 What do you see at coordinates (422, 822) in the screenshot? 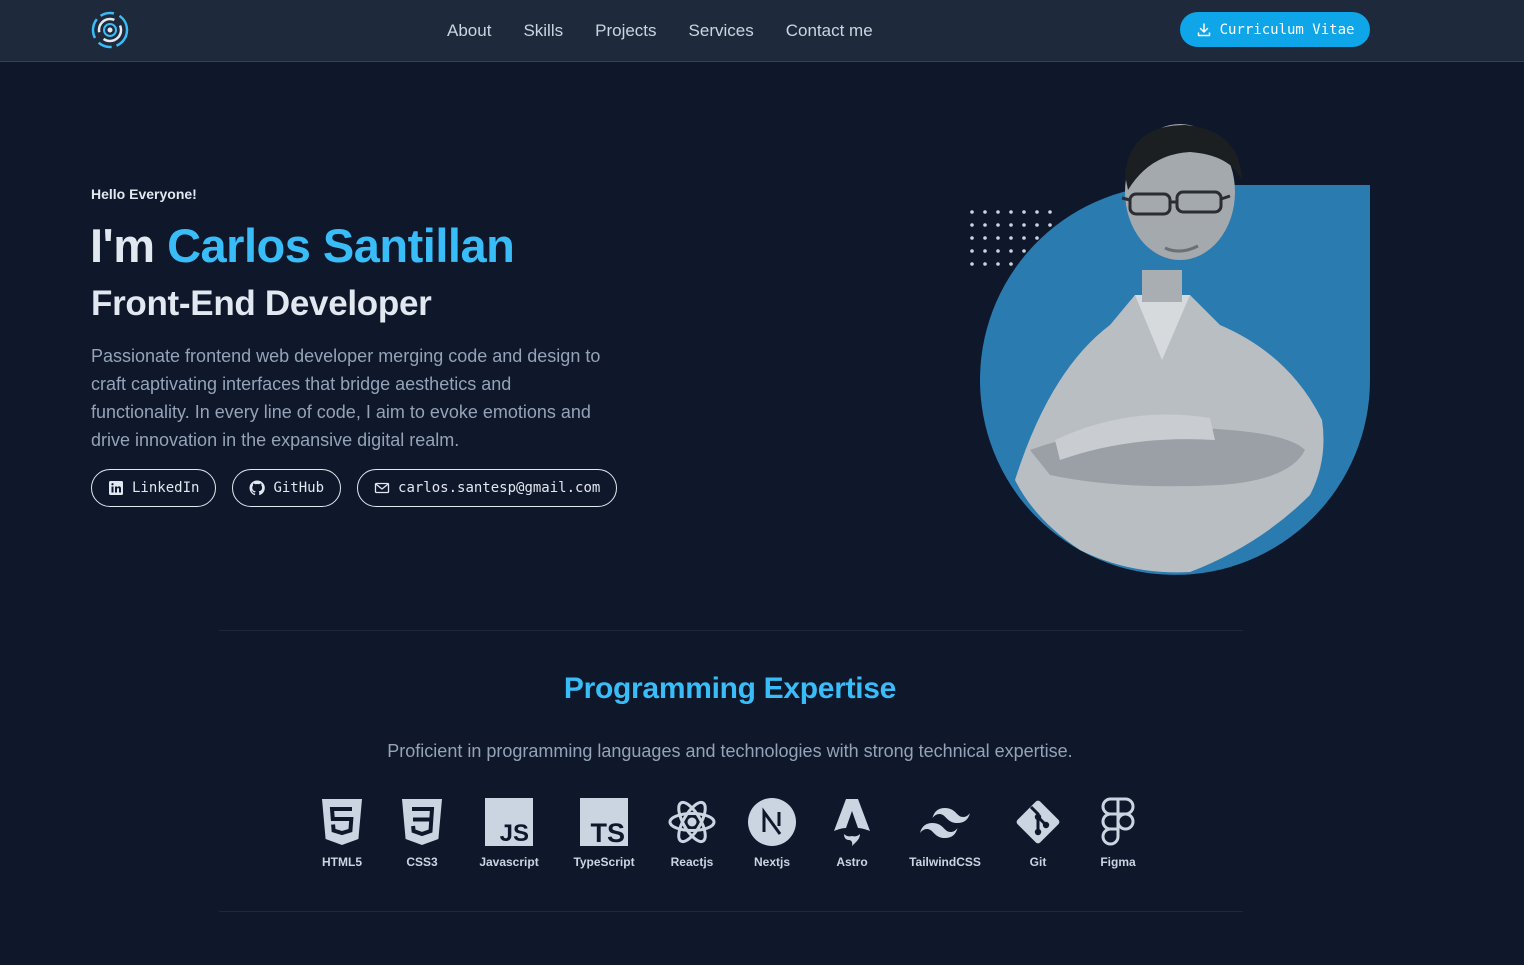
I see `css3-icon` at bounding box center [422, 822].